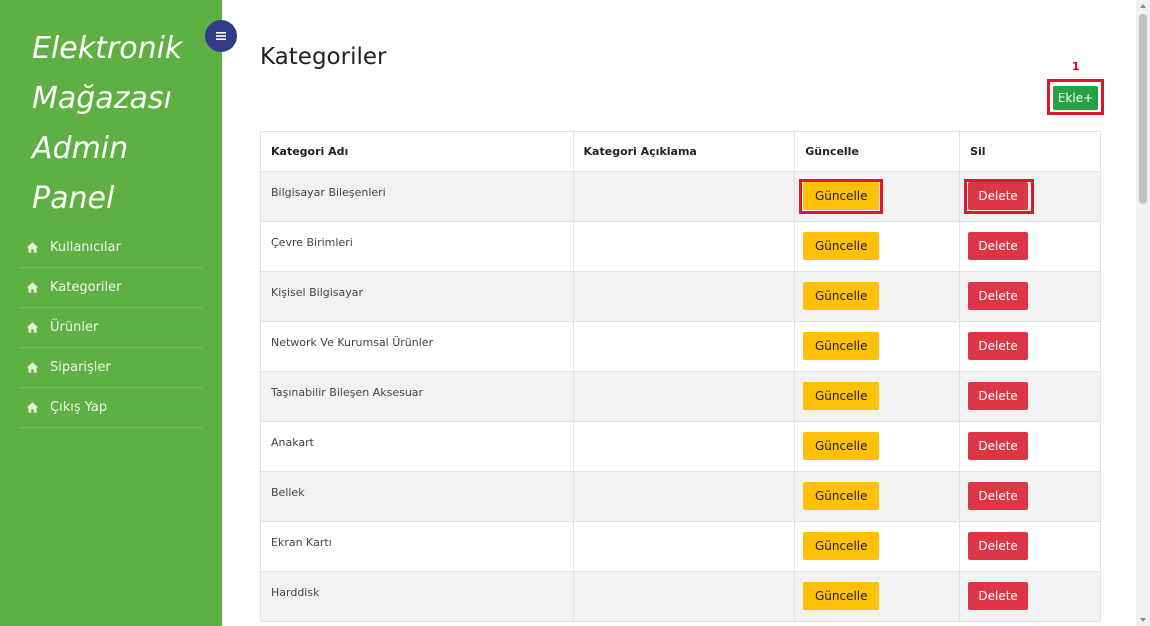 This screenshot has height=626, width=1150. Describe the element at coordinates (122, 124) in the screenshot. I see `brand-title: Elektronik Mağazası Admin Panel` at that location.